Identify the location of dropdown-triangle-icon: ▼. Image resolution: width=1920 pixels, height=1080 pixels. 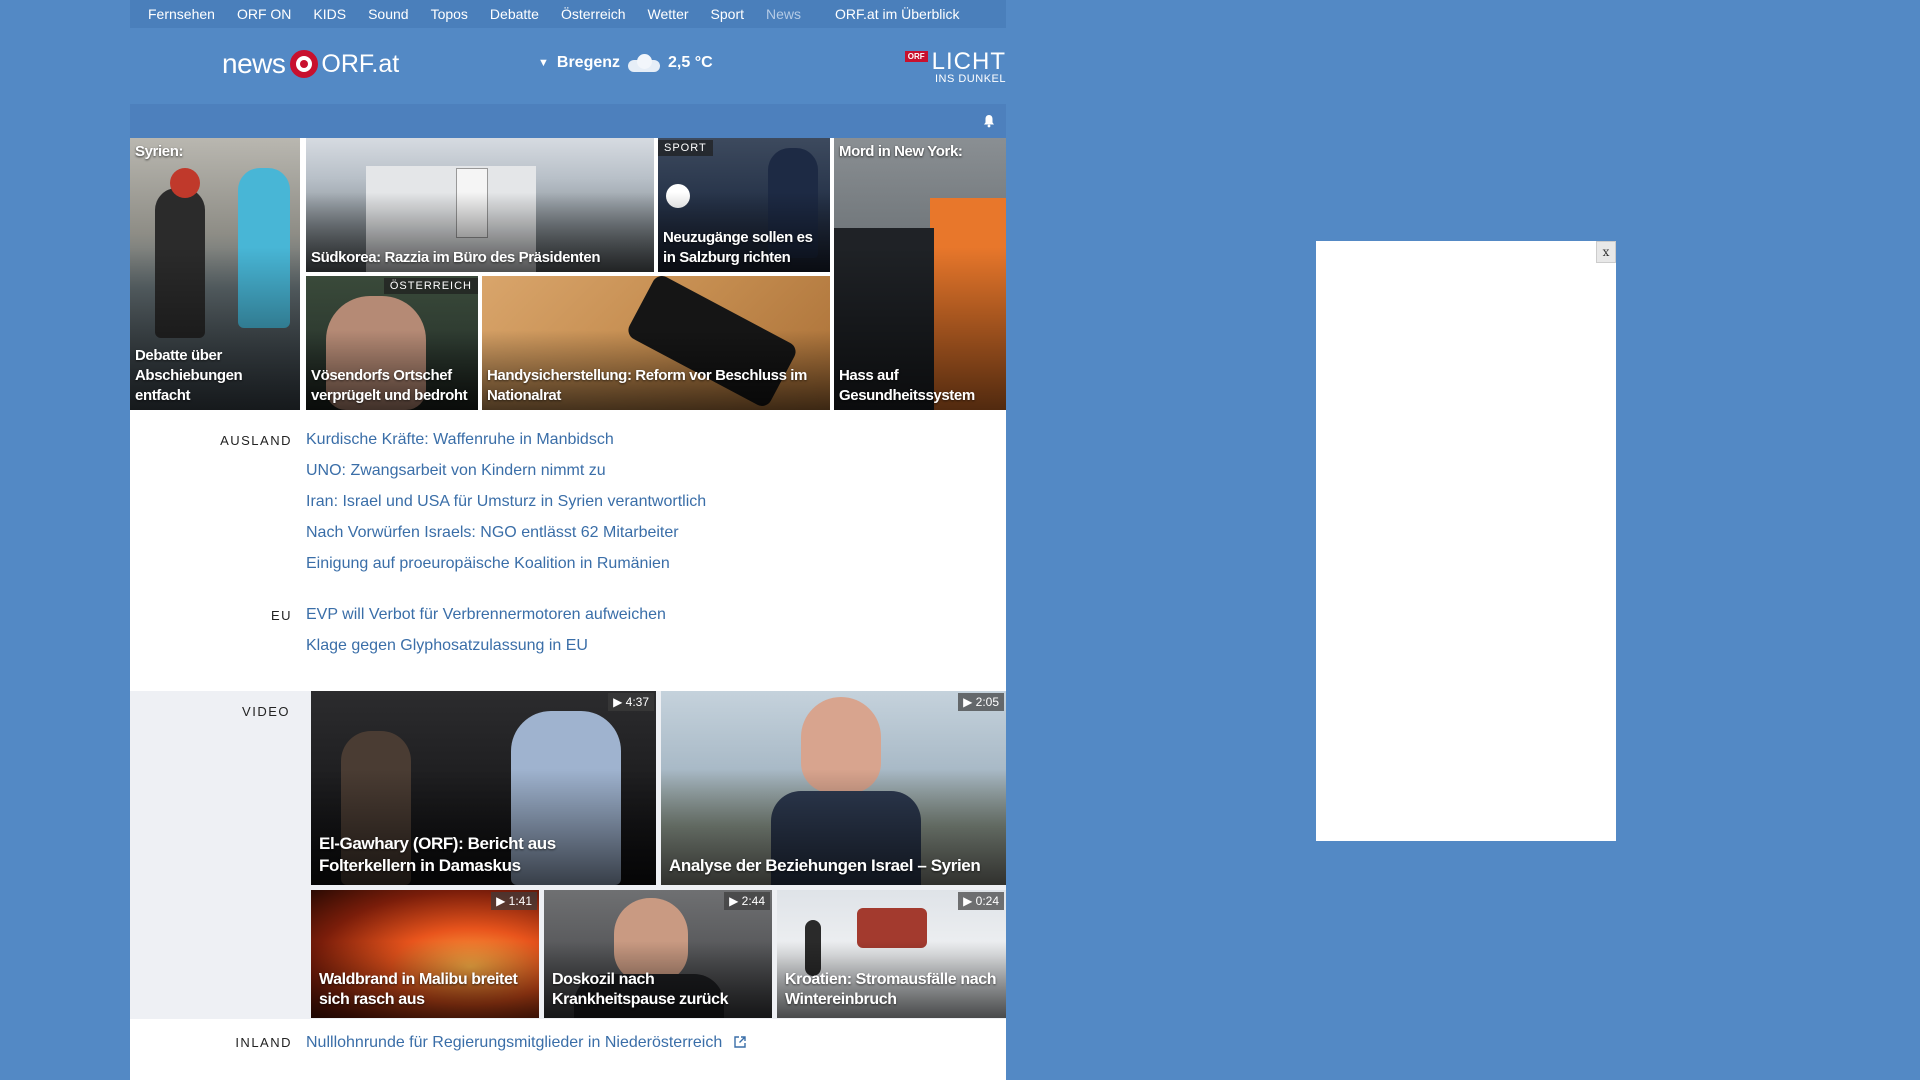
(543, 63).